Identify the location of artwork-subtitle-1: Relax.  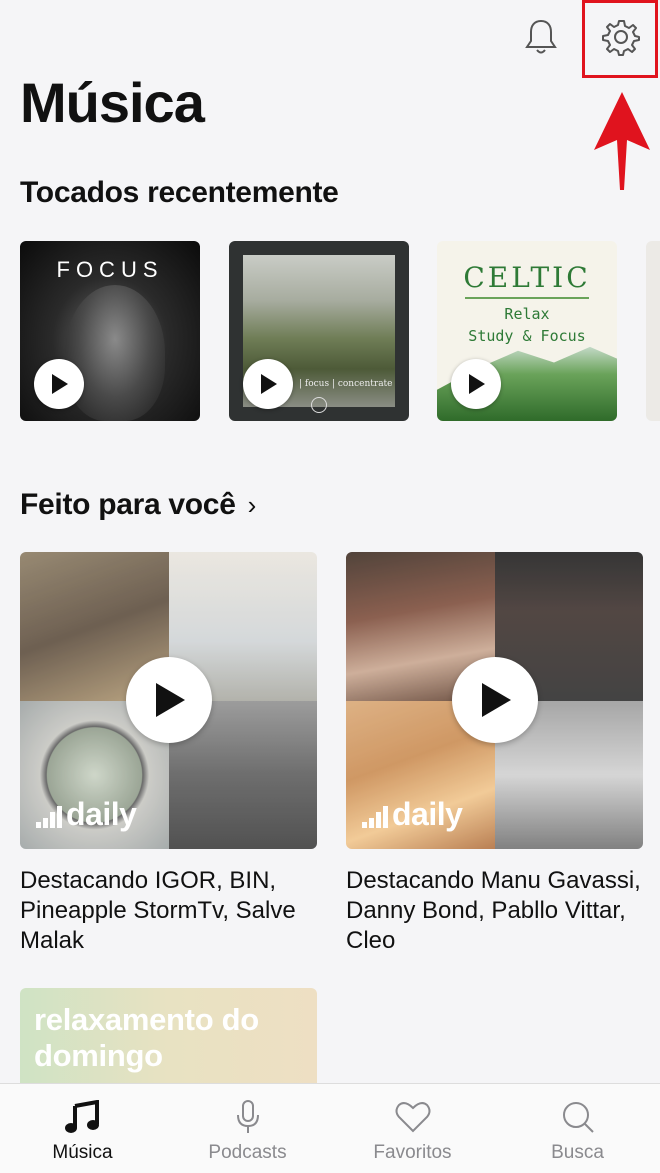
(527, 314).